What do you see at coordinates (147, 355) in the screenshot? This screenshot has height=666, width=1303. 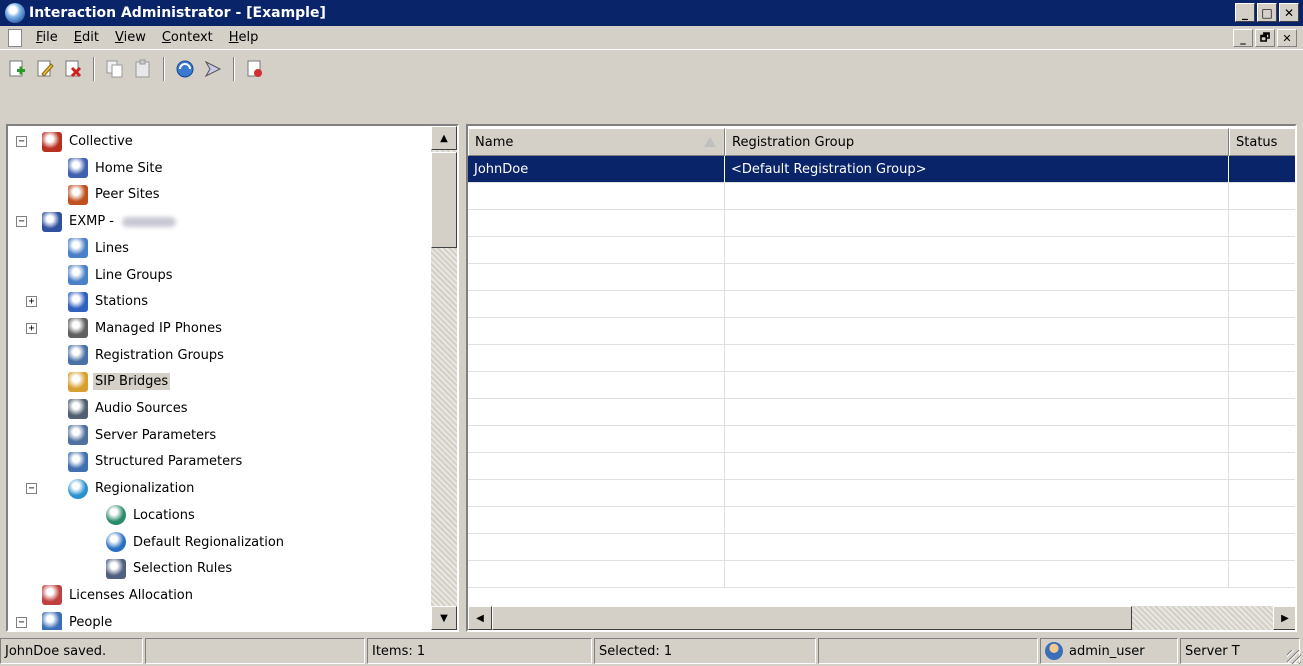 I see `tree-node-registration-groups: Registration Groups` at bounding box center [147, 355].